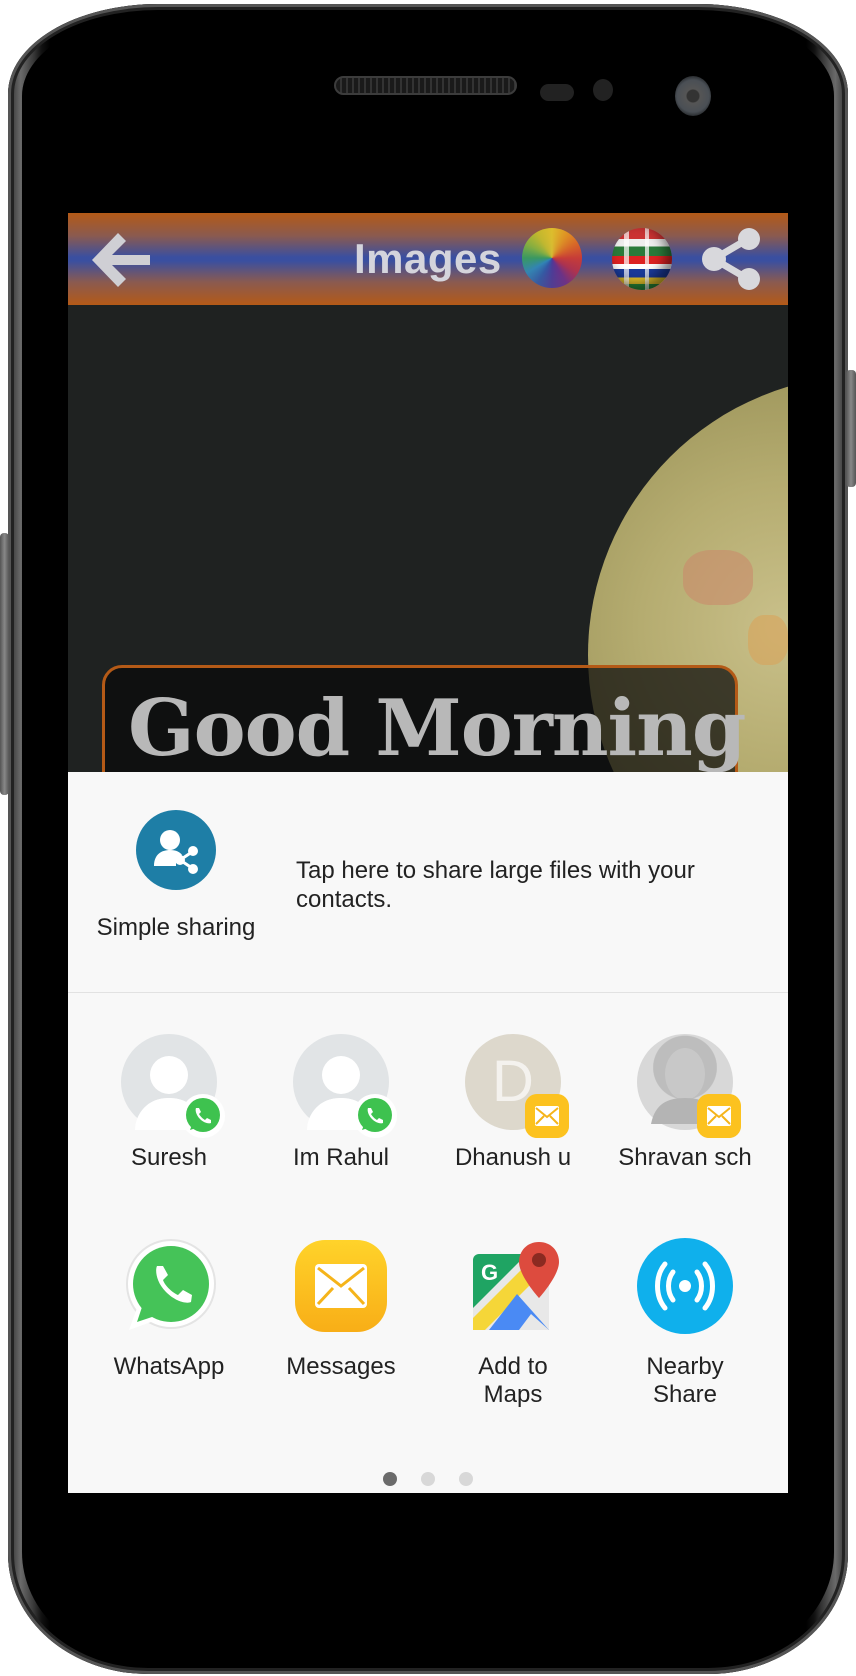 The image size is (856, 1676). I want to click on contact-target: Shravan sch, so click(685, 1103).